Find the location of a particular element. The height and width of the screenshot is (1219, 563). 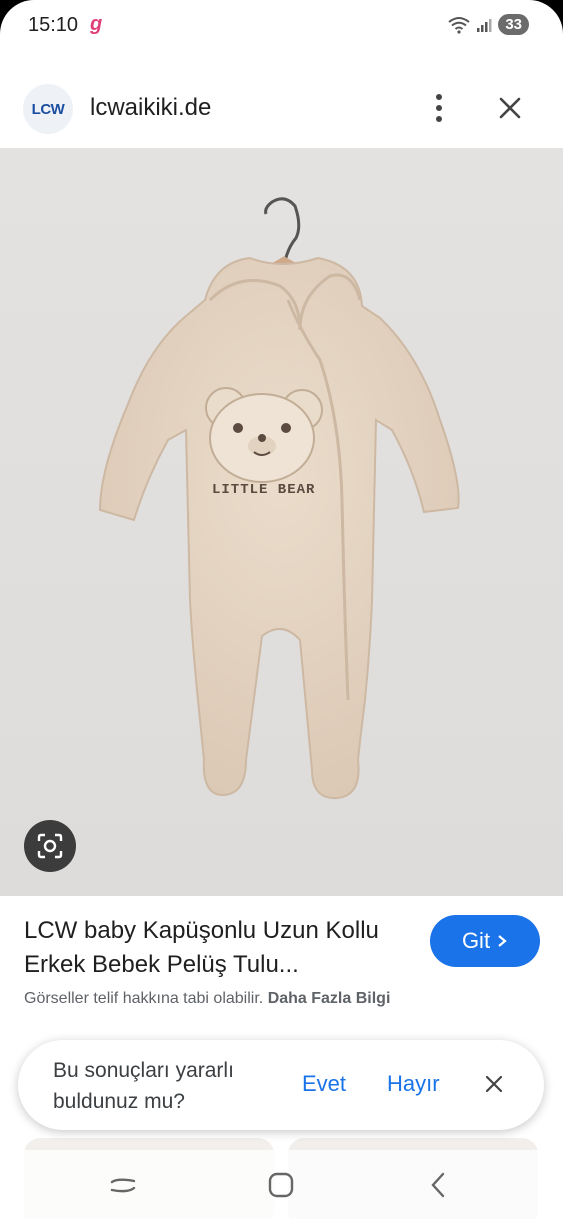

copyright-text: Görseller telif hakkına tabi olabilir. is located at coordinates (144, 998).